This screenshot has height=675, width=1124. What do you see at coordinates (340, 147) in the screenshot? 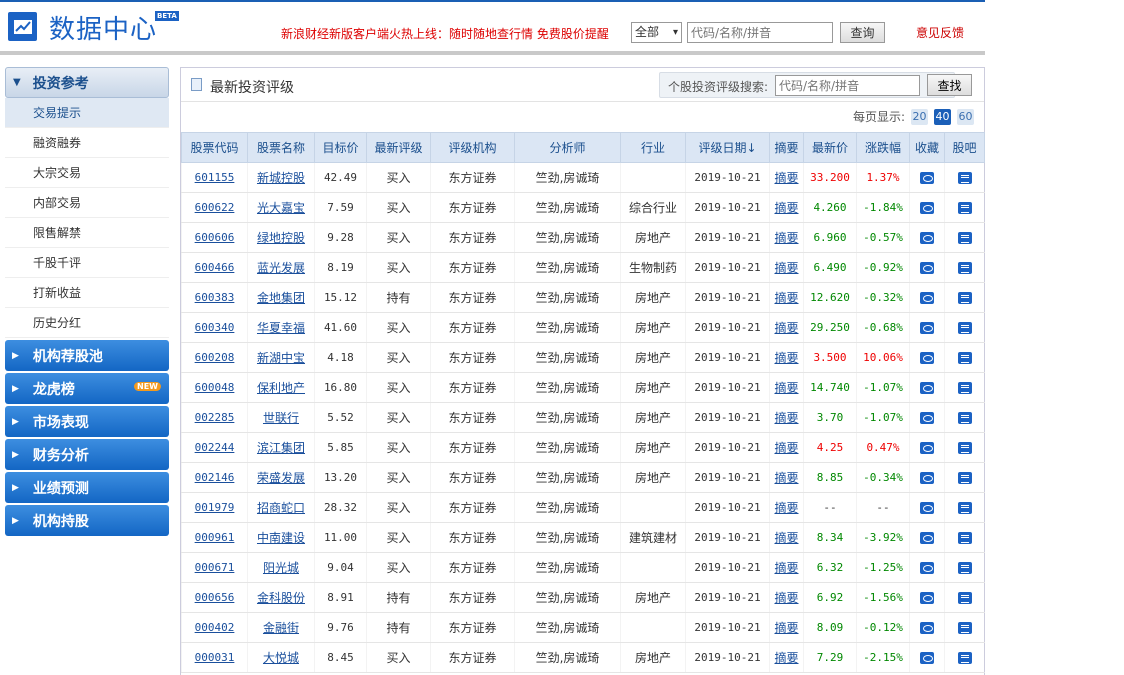
I see `column-header: 目标价` at bounding box center [340, 147].